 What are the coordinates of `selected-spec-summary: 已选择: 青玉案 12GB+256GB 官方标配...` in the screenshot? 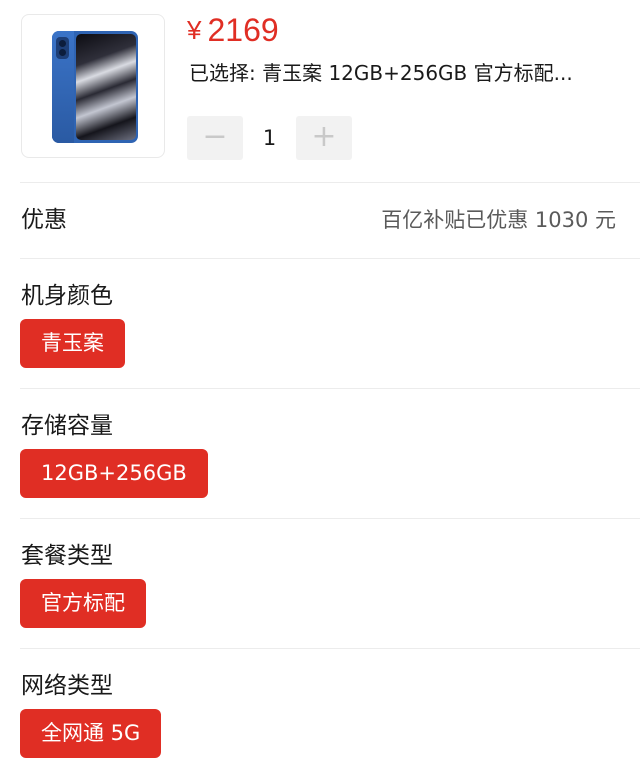 It's located at (381, 73).